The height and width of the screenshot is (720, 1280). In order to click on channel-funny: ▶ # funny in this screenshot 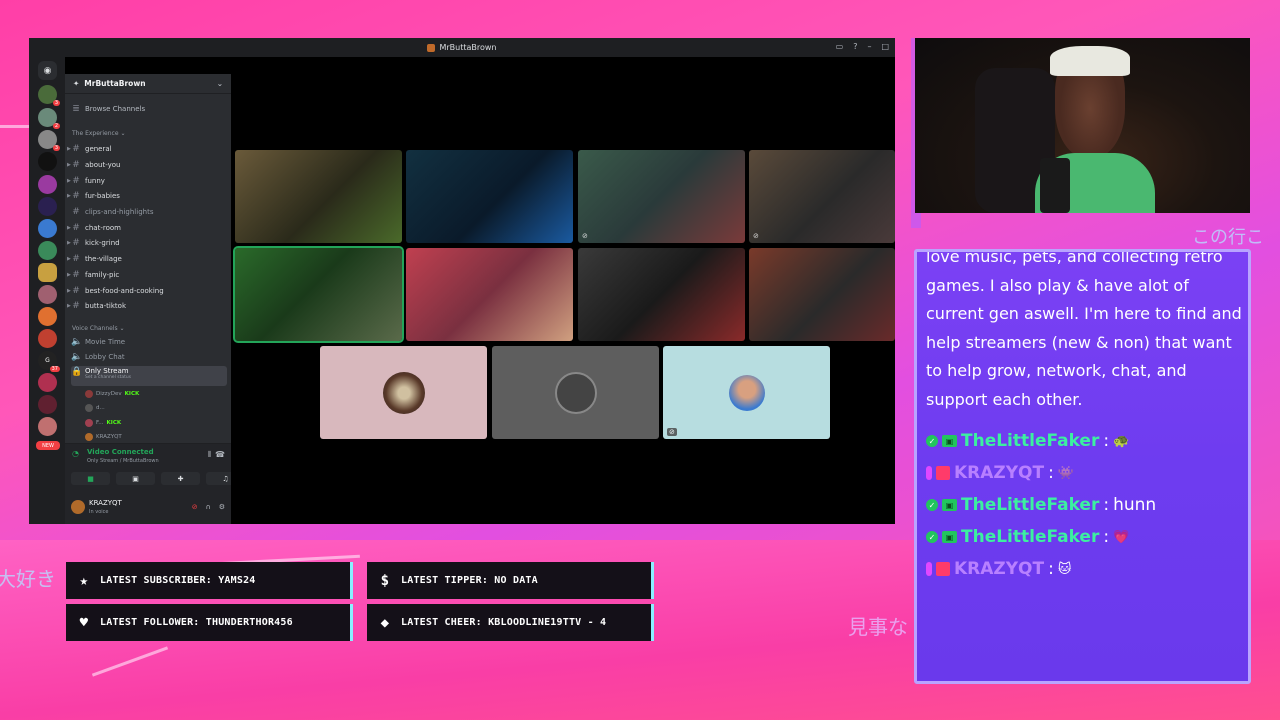, I will do `click(147, 180)`.